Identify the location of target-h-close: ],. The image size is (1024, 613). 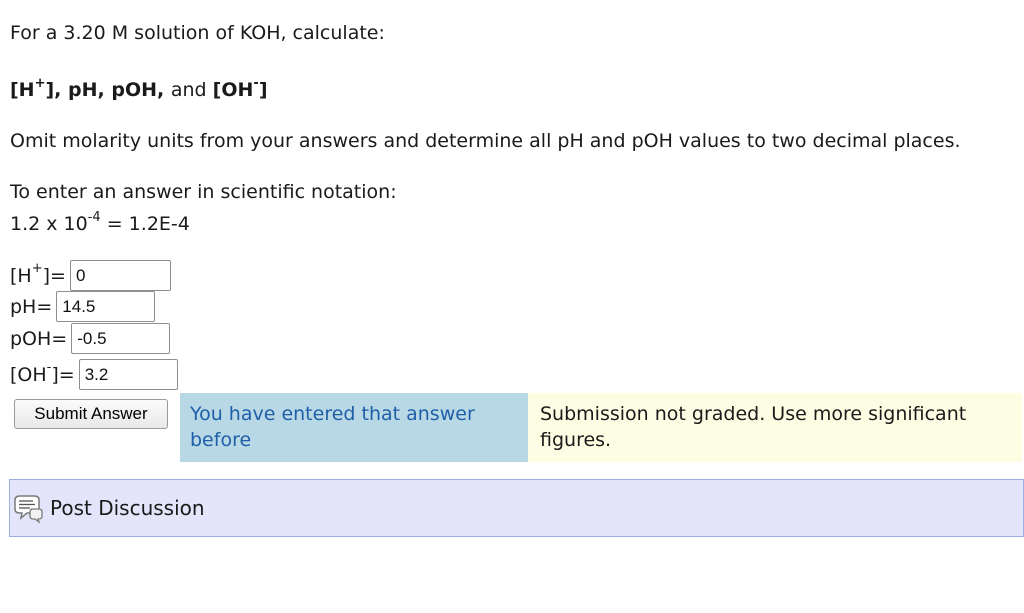
(57, 90).